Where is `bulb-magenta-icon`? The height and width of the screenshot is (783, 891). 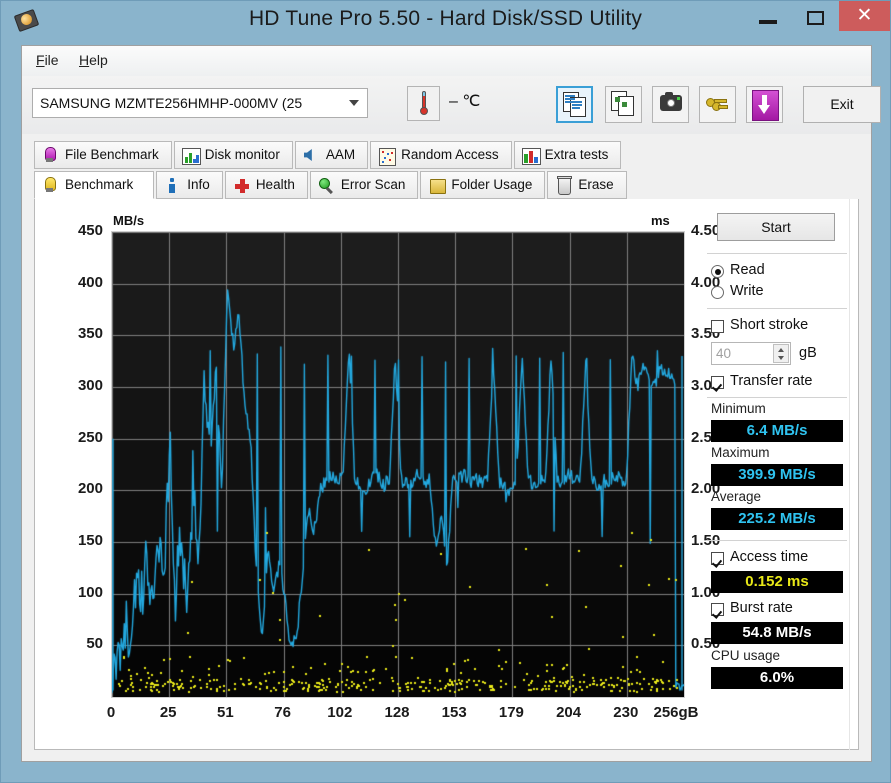
bulb-magenta-icon is located at coordinates (50, 155).